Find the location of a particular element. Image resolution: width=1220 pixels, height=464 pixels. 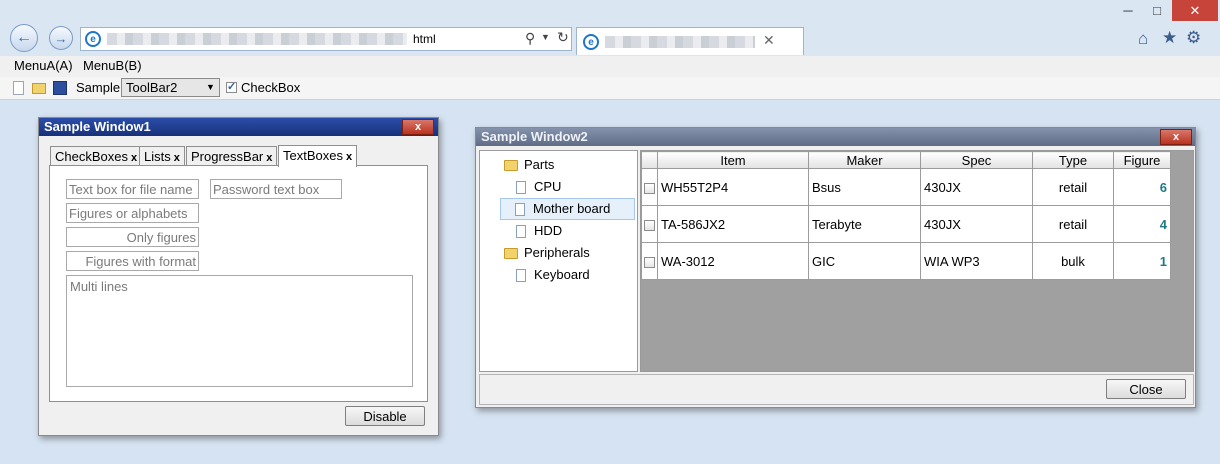

browser-chrome: ← → e html ⚲ ▼ ↻ e ✕ ─ □ ✕ ⌂ ★ ⚙ is located at coordinates (610, 28).